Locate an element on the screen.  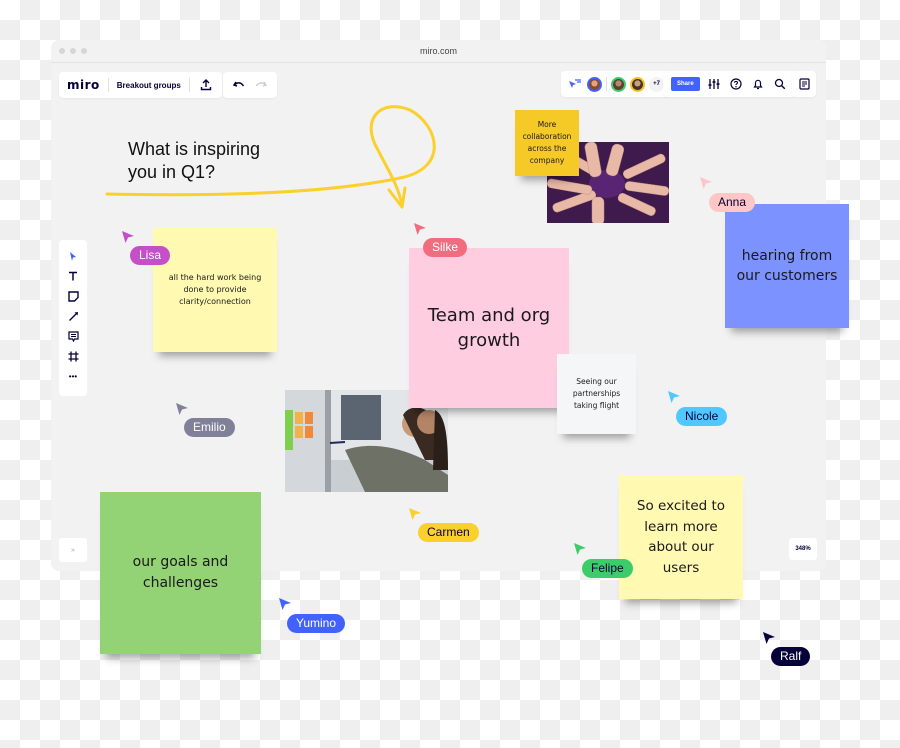
cursor-label-silke: Silke is located at coordinates (445, 247).